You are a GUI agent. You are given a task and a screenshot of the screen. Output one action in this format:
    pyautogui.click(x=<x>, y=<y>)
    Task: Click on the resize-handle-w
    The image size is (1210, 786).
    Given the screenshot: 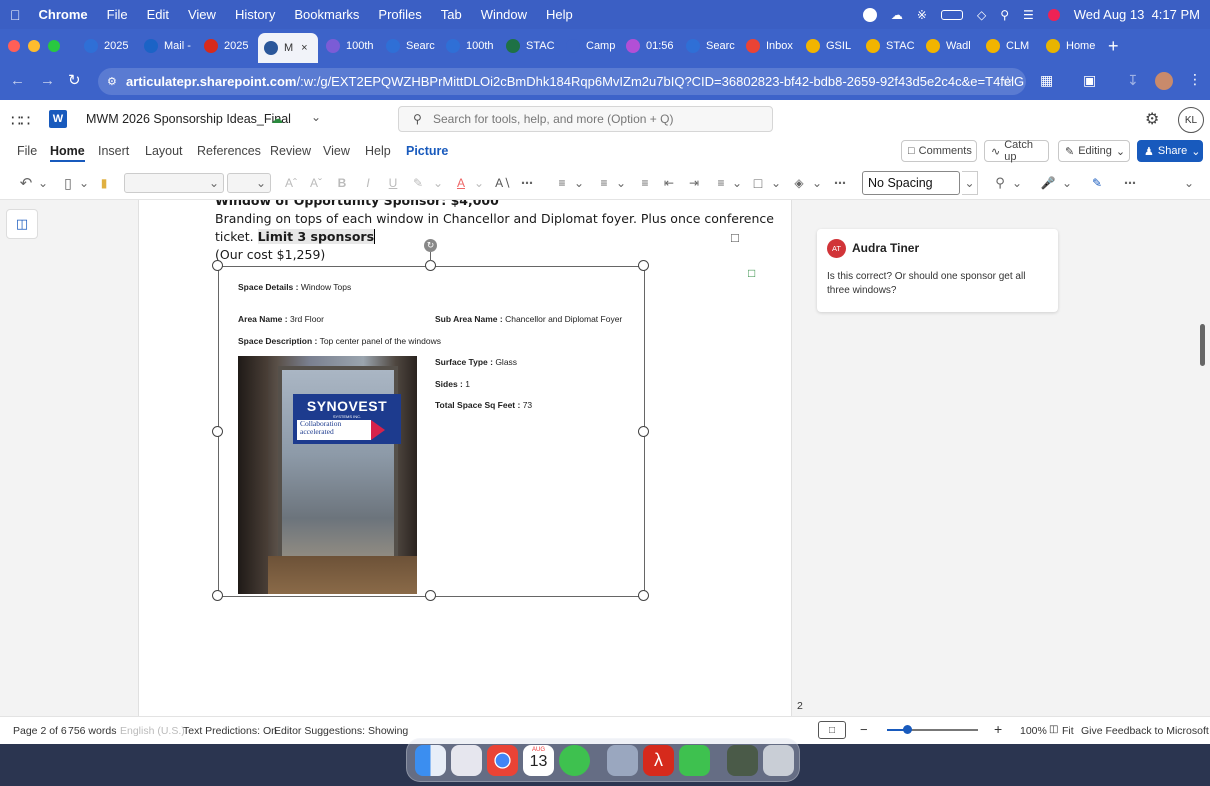 What is the action you would take?
    pyautogui.click(x=217, y=431)
    